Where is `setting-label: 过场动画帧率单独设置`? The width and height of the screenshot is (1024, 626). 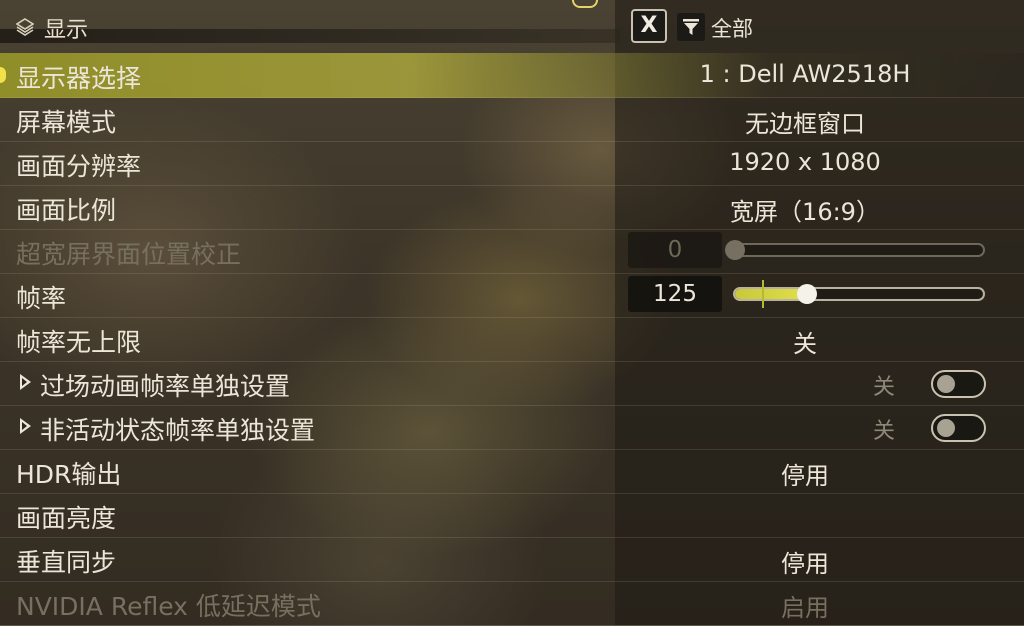
setting-label: 过场动画帧率单独设置 is located at coordinates (165, 386).